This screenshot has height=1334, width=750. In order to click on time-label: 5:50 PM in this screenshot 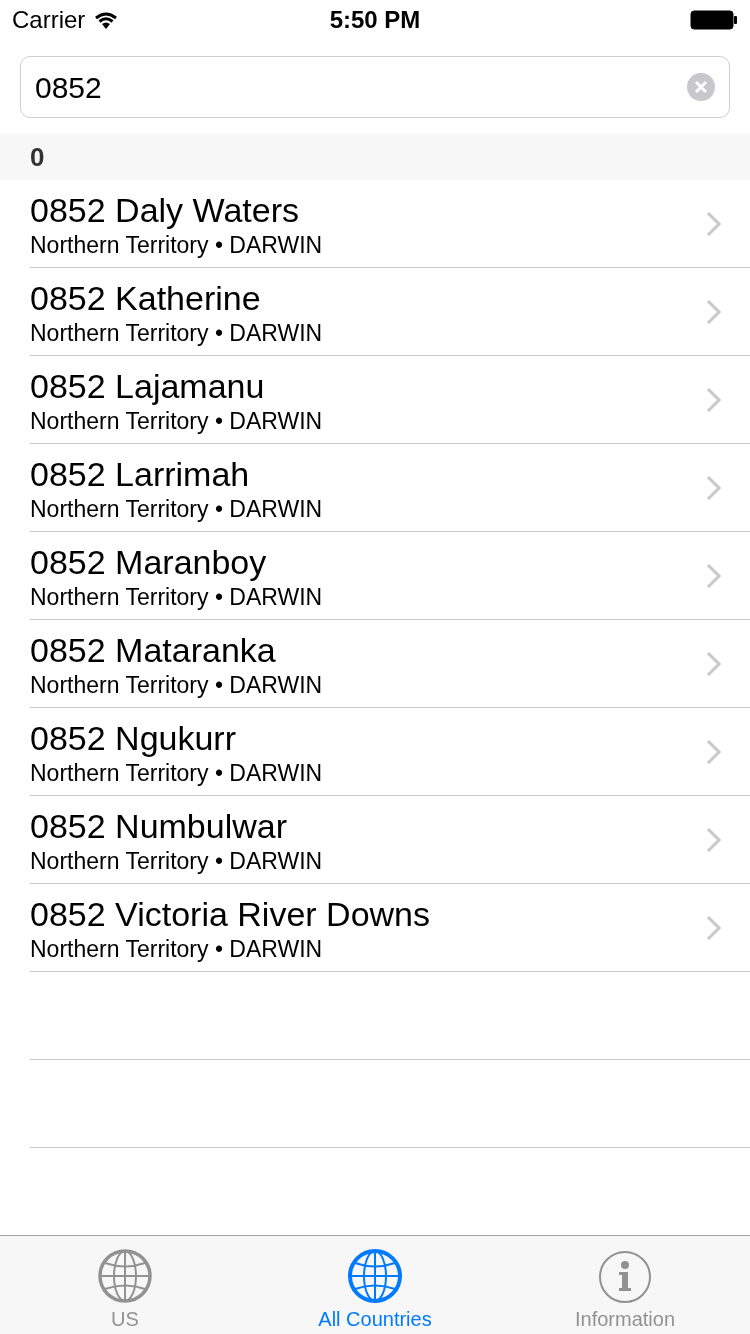, I will do `click(375, 20)`.